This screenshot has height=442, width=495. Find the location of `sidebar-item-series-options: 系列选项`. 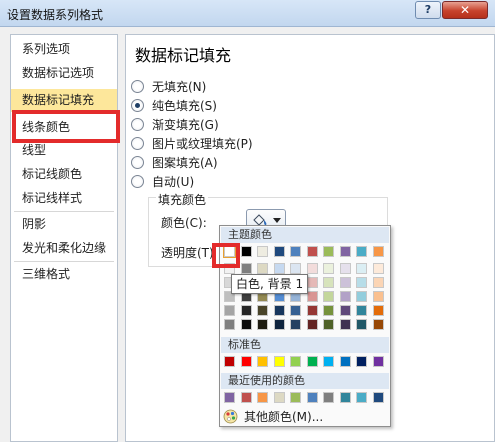

sidebar-item-series-options: 系列选项 is located at coordinates (64, 49).